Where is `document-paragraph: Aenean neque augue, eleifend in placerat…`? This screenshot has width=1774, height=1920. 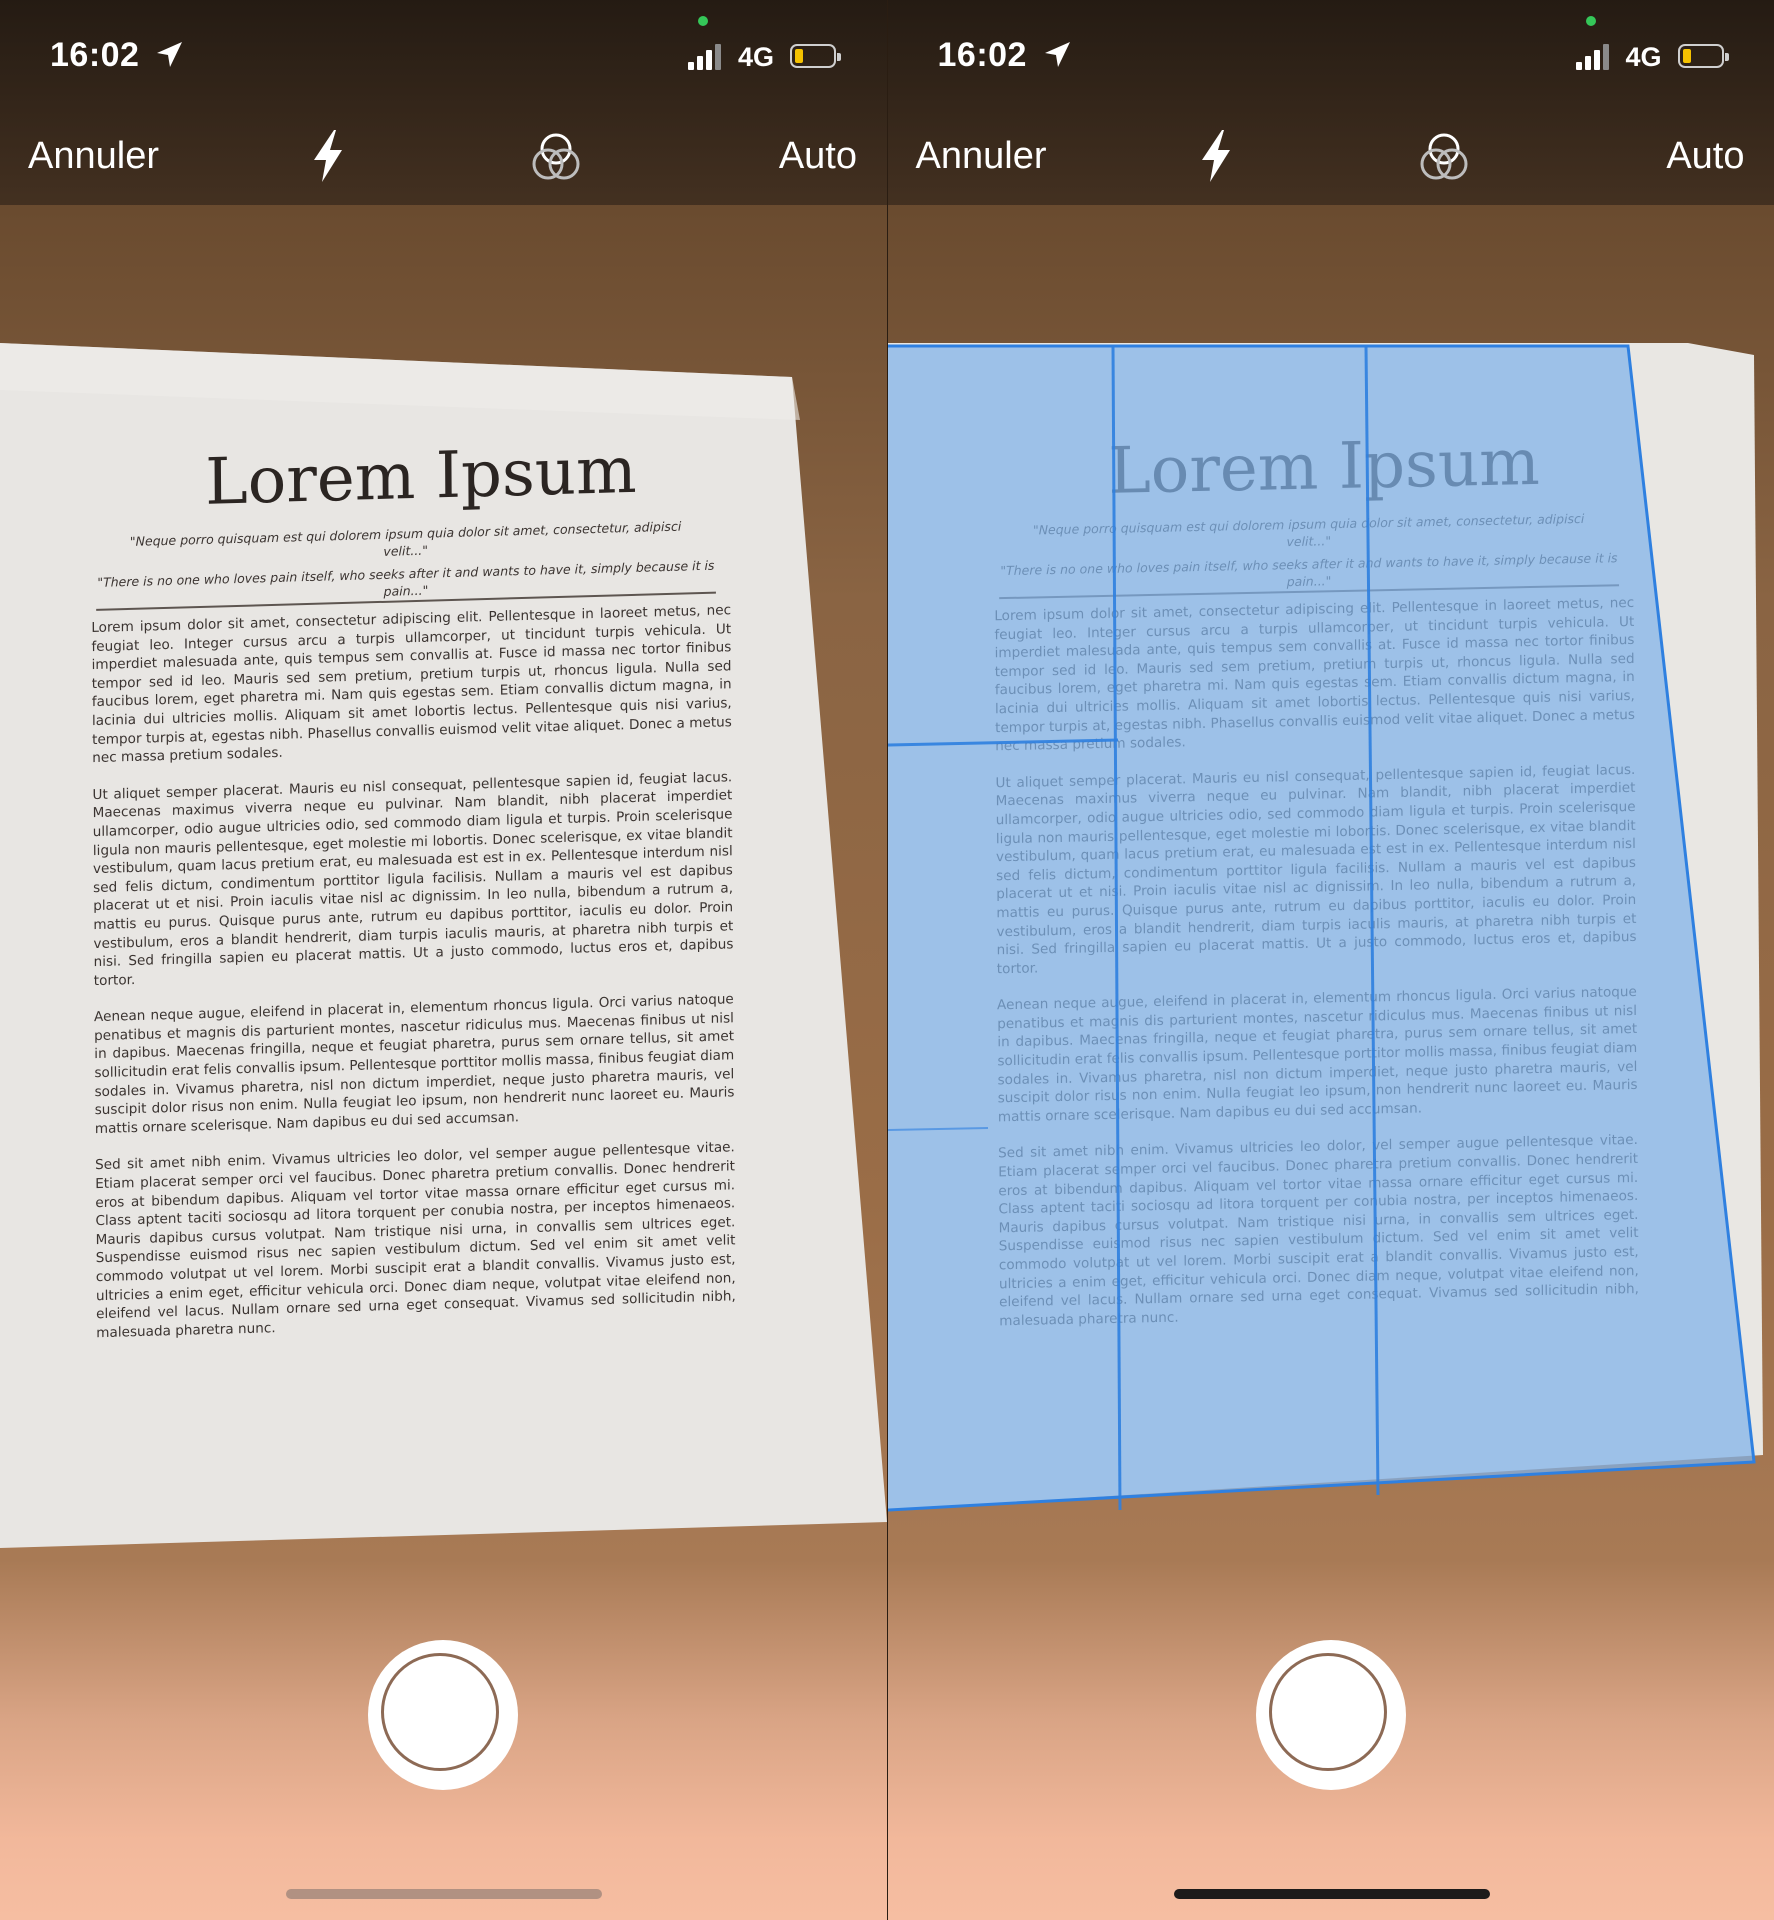
document-paragraph: Aenean neque augue, eleifend in placerat… is located at coordinates (414, 1064).